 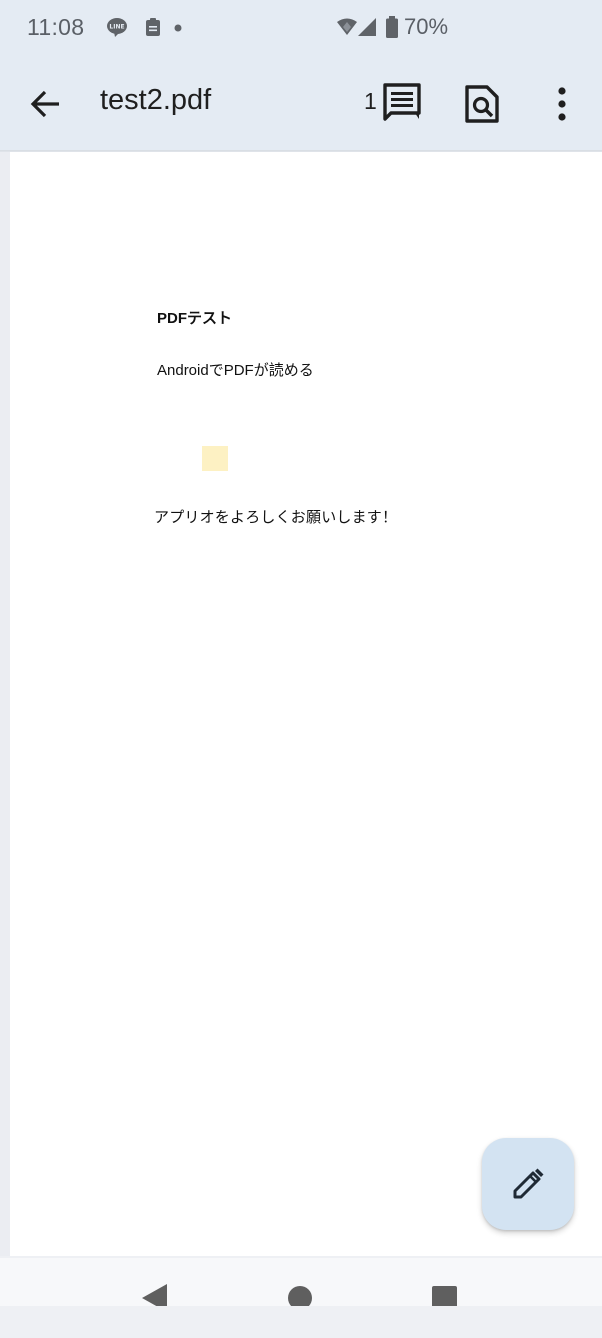 What do you see at coordinates (392, 27) in the screenshot?
I see `battery-icon` at bounding box center [392, 27].